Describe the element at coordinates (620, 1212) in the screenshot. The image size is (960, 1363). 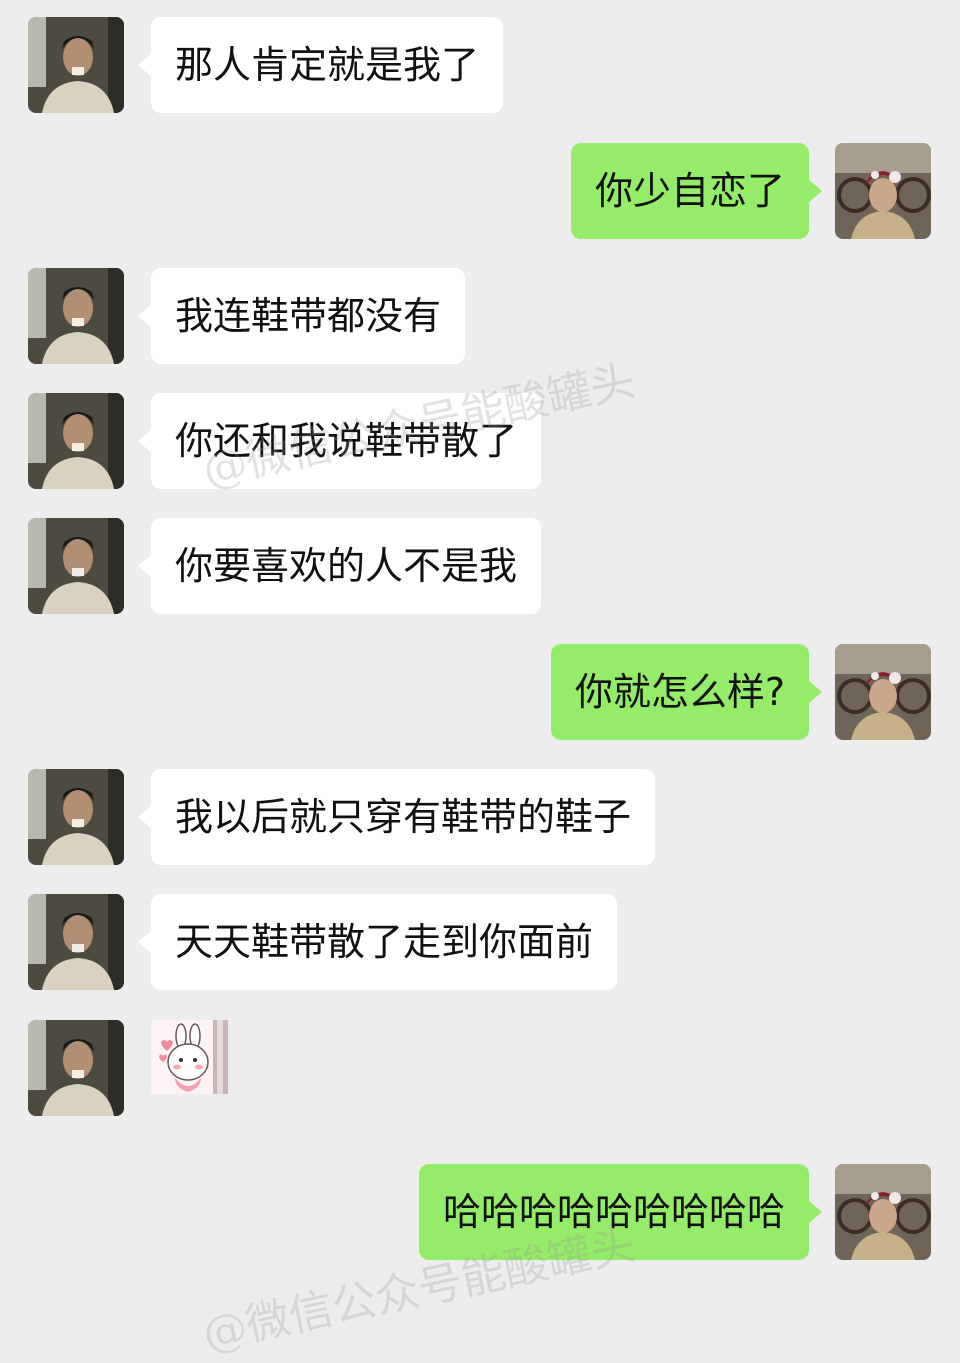
I see `message-bubble: 哈哈哈哈哈哈哈哈哈` at that location.